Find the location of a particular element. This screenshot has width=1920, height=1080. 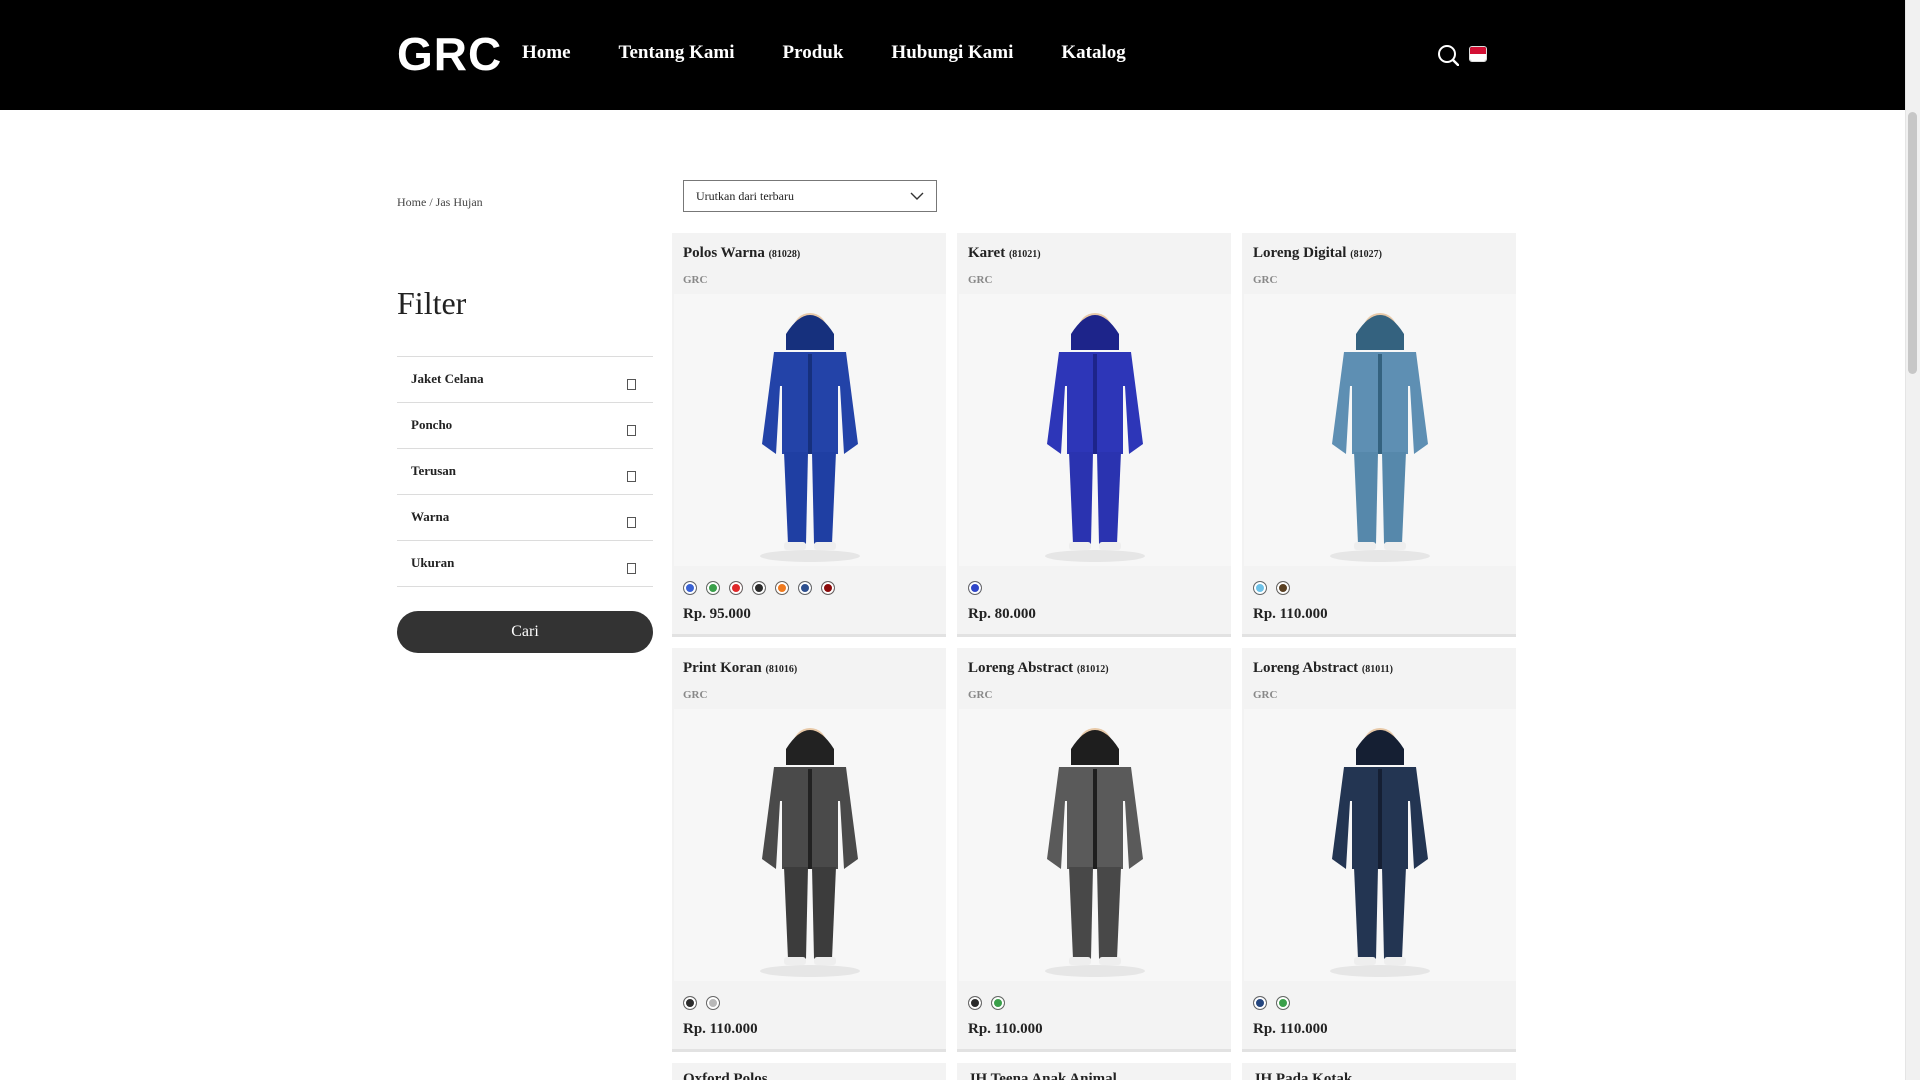

nav-hubungi-kami: Hubungi Kami is located at coordinates (952, 53).